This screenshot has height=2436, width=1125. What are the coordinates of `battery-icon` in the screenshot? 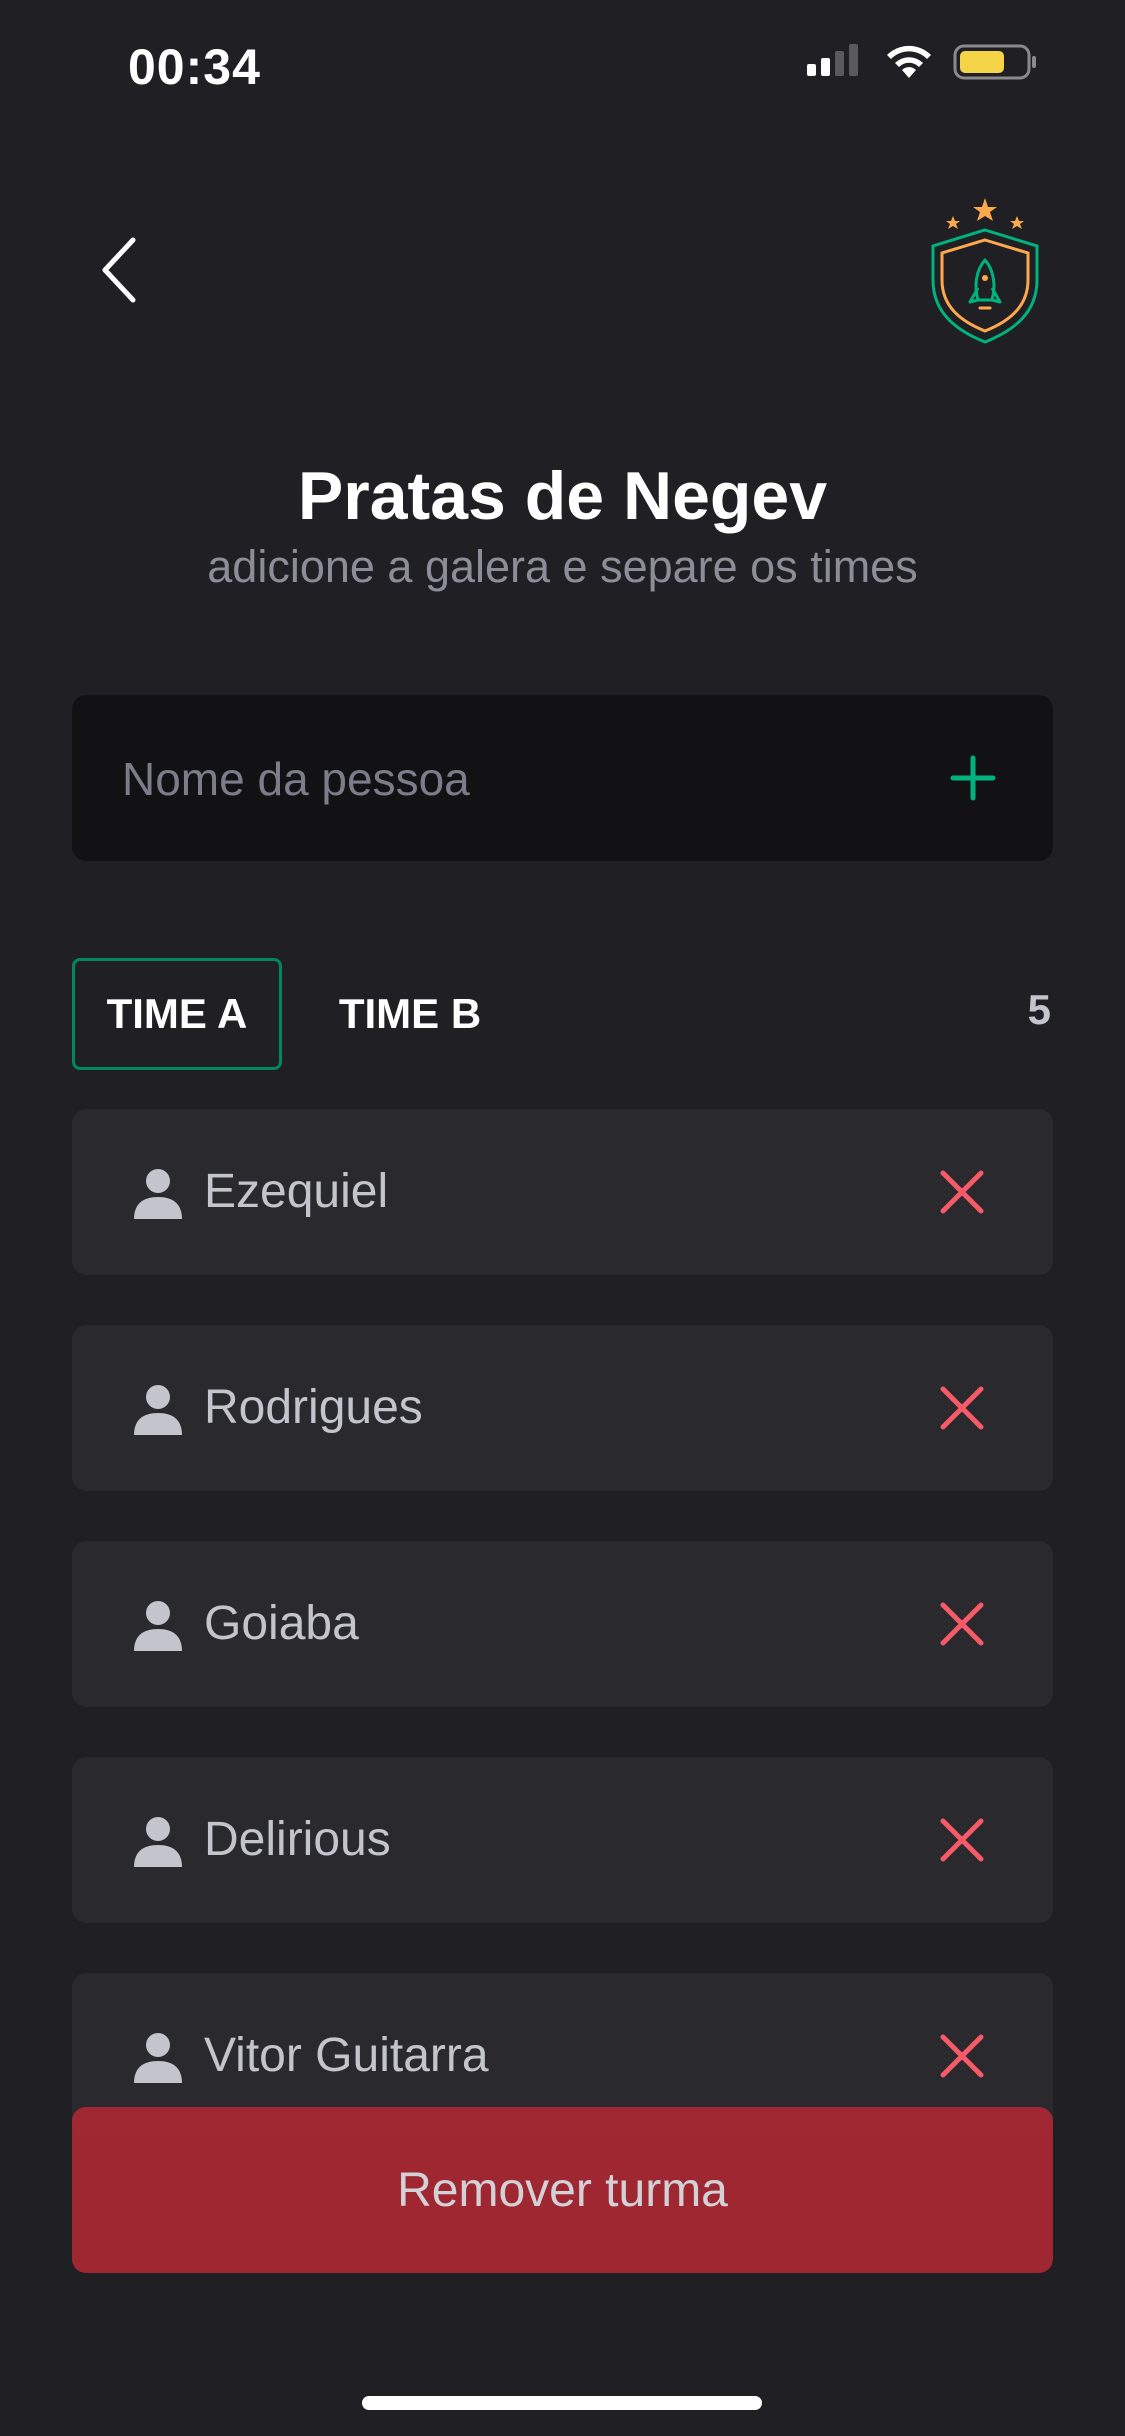 It's located at (994, 62).